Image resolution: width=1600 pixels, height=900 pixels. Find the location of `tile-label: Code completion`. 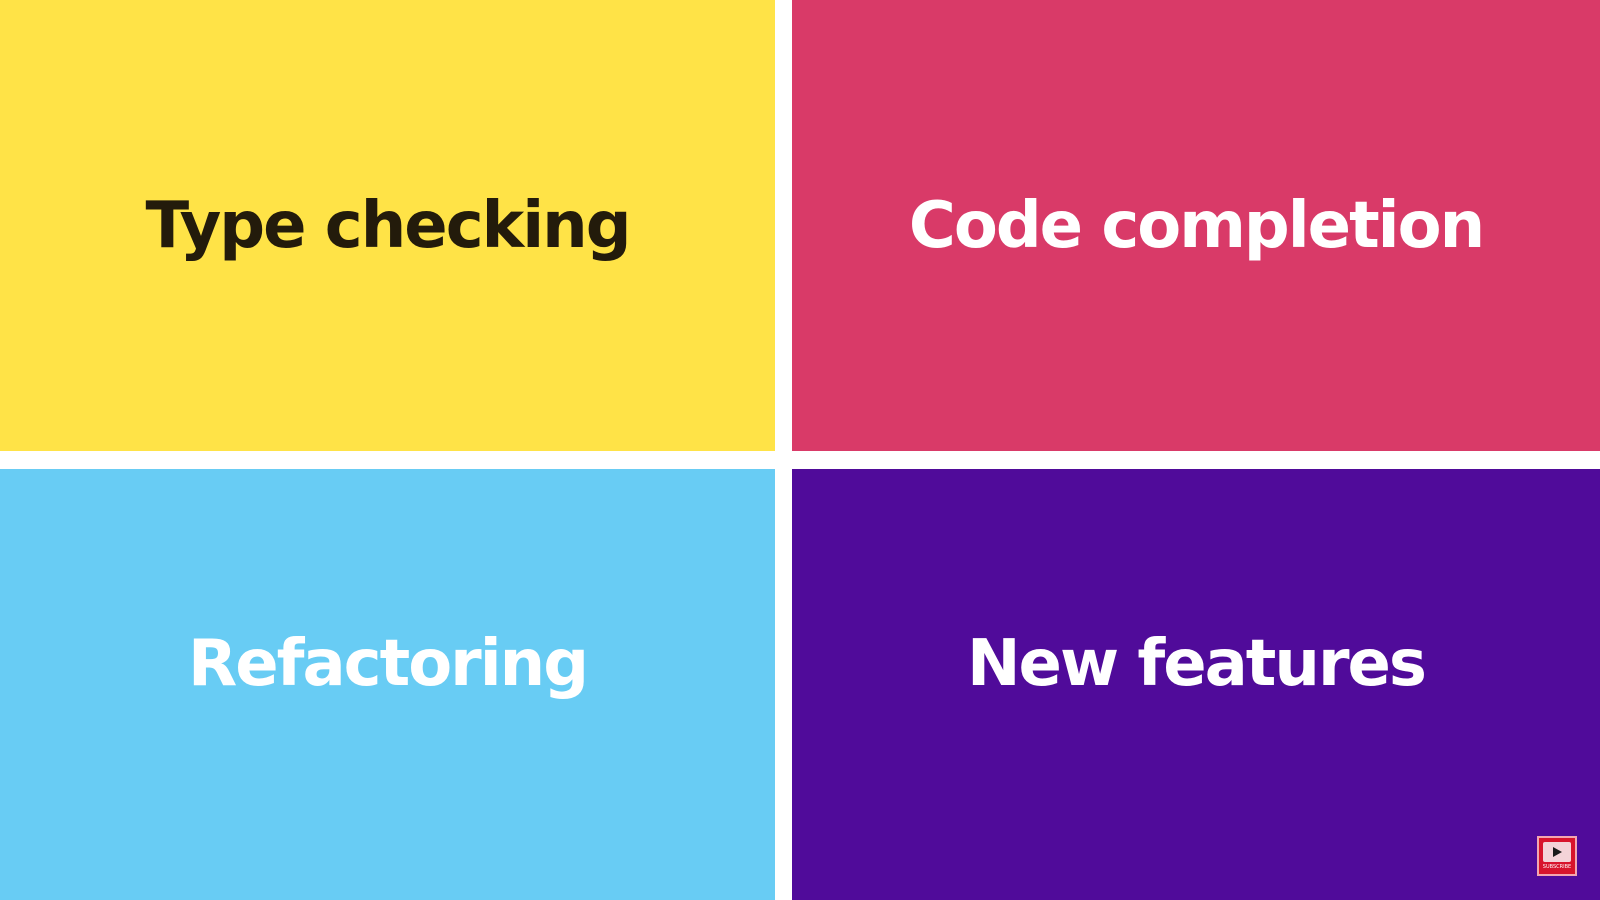

tile-label: Code completion is located at coordinates (1196, 225).